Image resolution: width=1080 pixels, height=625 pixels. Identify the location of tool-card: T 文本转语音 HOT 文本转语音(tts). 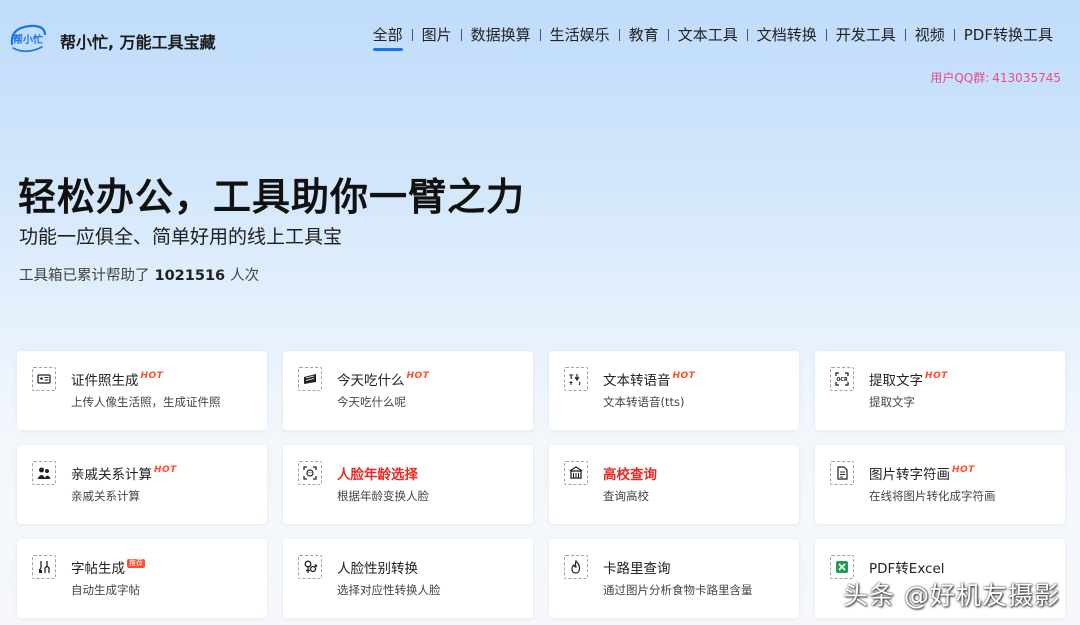
(674, 390).